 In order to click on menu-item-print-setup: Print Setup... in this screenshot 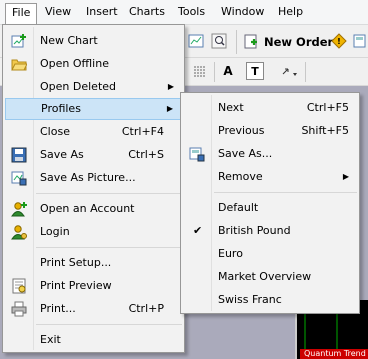, I will do `click(93, 263)`.